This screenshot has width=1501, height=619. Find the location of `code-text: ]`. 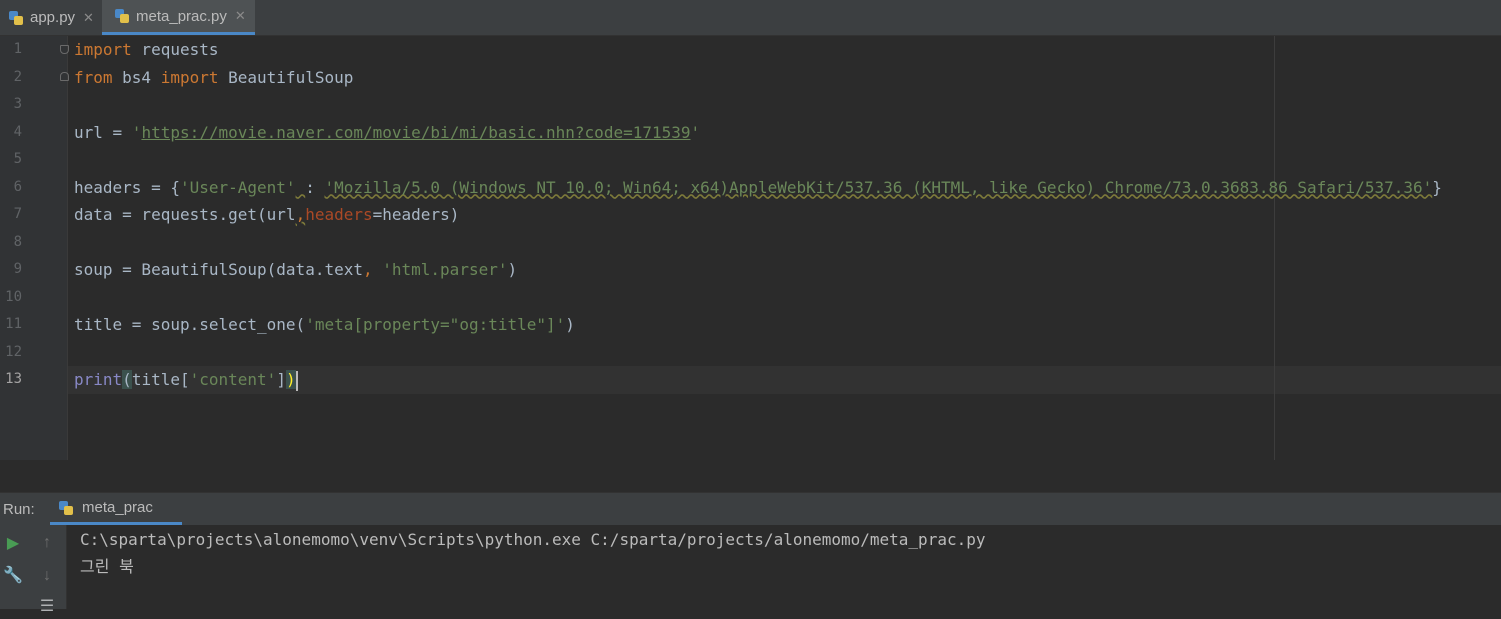

code-text: ] is located at coordinates (281, 379).